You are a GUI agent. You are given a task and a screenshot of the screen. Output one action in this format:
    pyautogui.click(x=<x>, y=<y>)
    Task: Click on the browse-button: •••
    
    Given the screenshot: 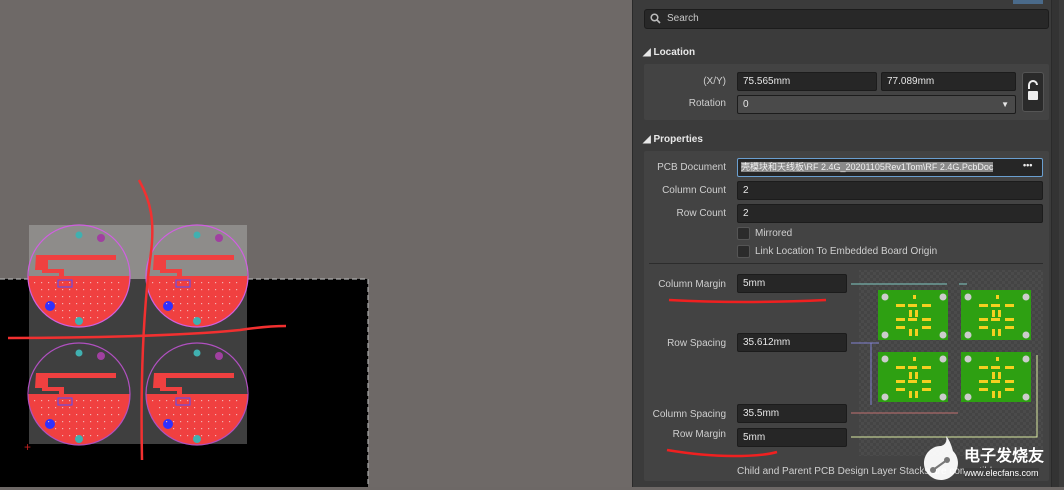 What is the action you would take?
    pyautogui.click(x=1027, y=165)
    